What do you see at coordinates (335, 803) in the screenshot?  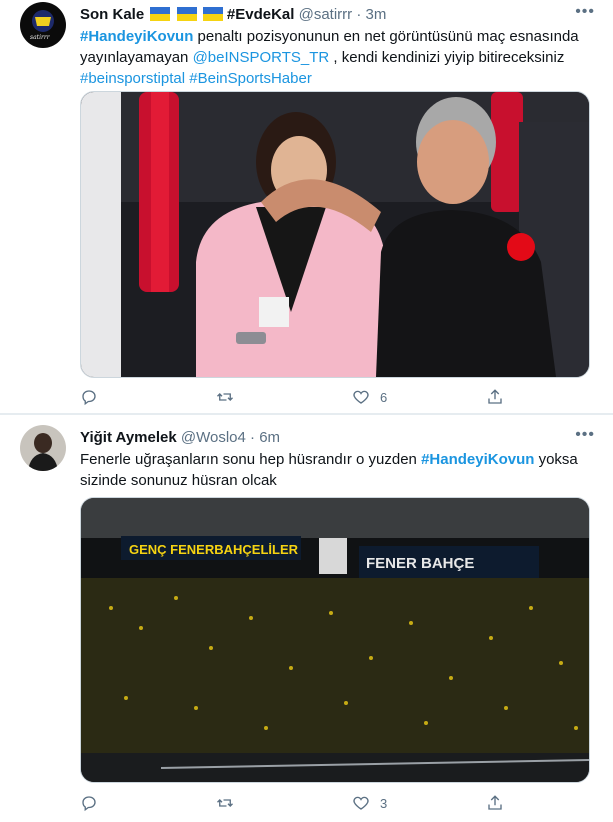 I see `tweet-actions: 3` at bounding box center [335, 803].